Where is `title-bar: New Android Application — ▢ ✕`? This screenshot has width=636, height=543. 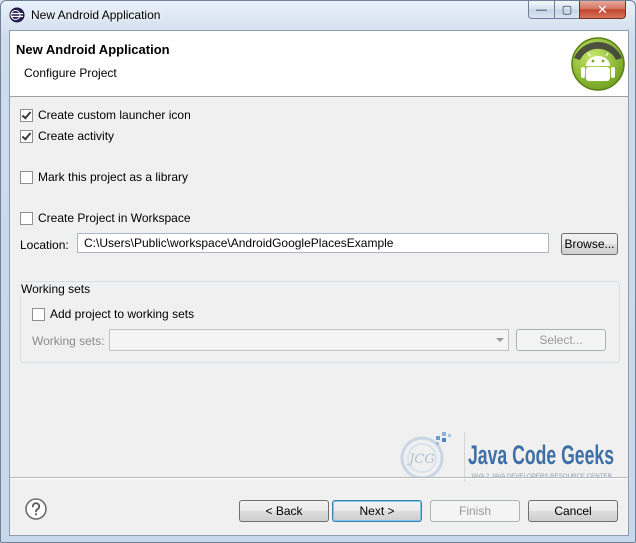 title-bar: New Android Application — ▢ ✕ is located at coordinates (318, 15).